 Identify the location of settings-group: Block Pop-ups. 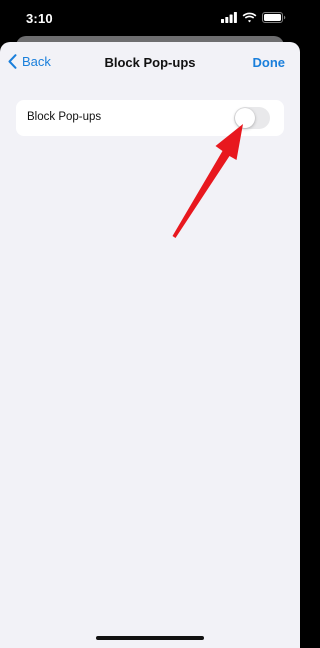
(150, 118).